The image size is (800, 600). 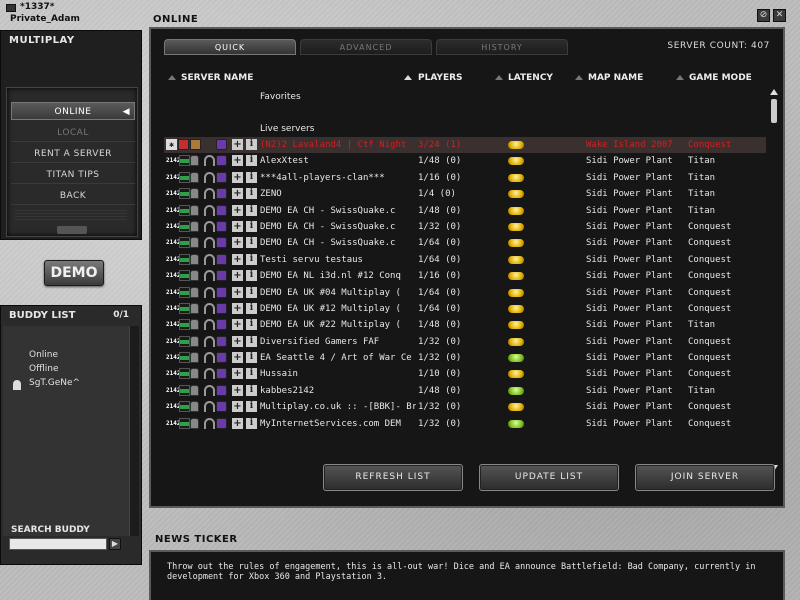 What do you see at coordinates (43, 355) in the screenshot?
I see `buddy-group-online: Online` at bounding box center [43, 355].